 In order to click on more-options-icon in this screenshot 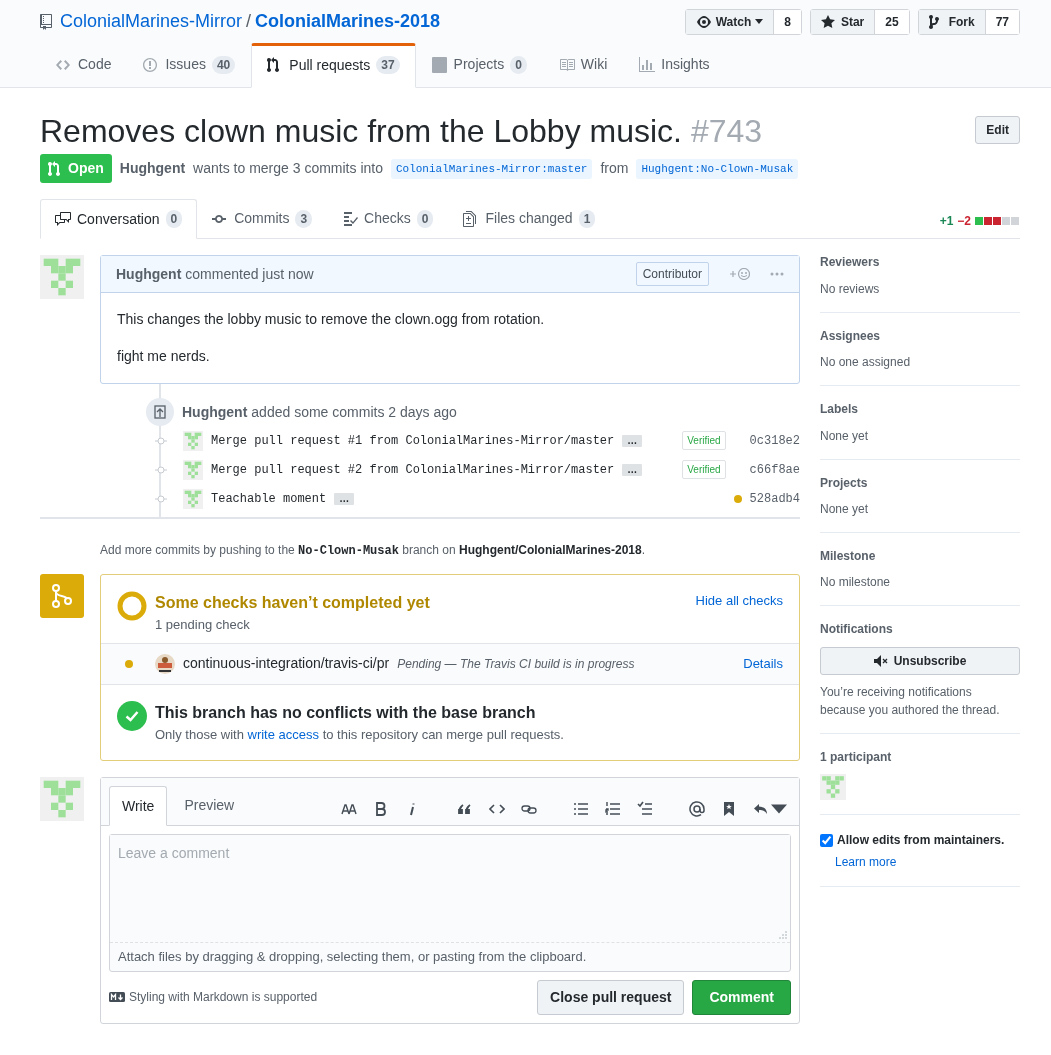, I will do `click(777, 274)`.